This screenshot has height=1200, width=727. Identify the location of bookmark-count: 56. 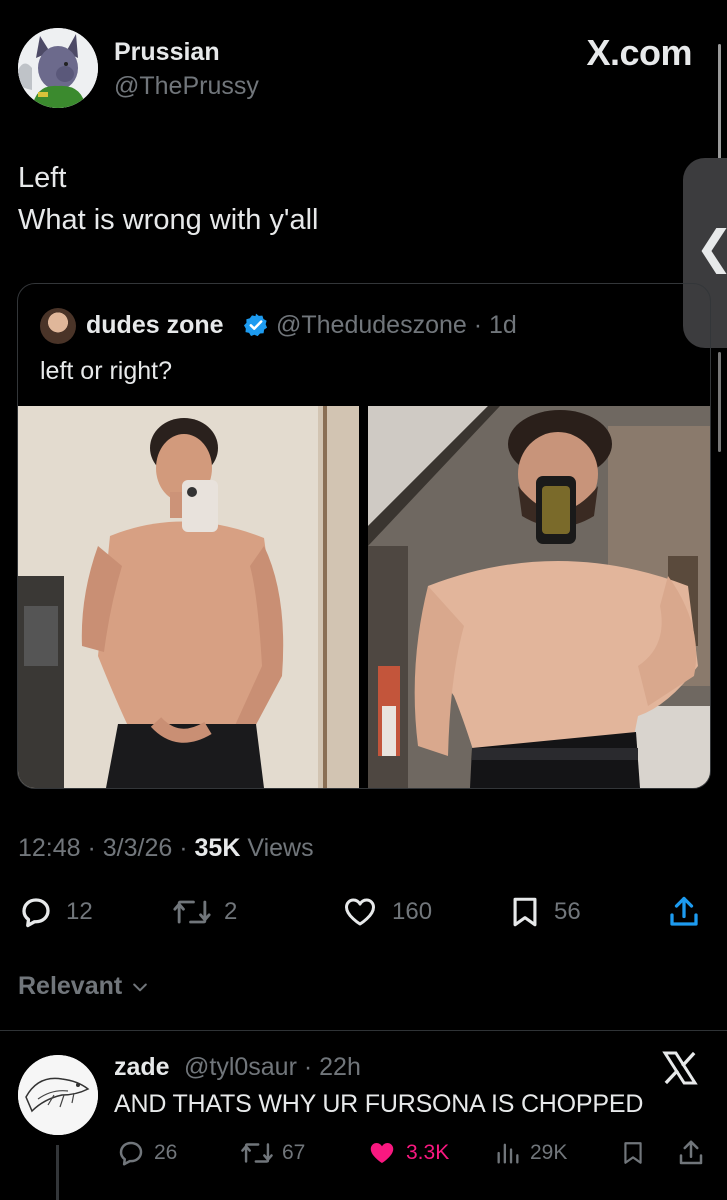
(567, 911).